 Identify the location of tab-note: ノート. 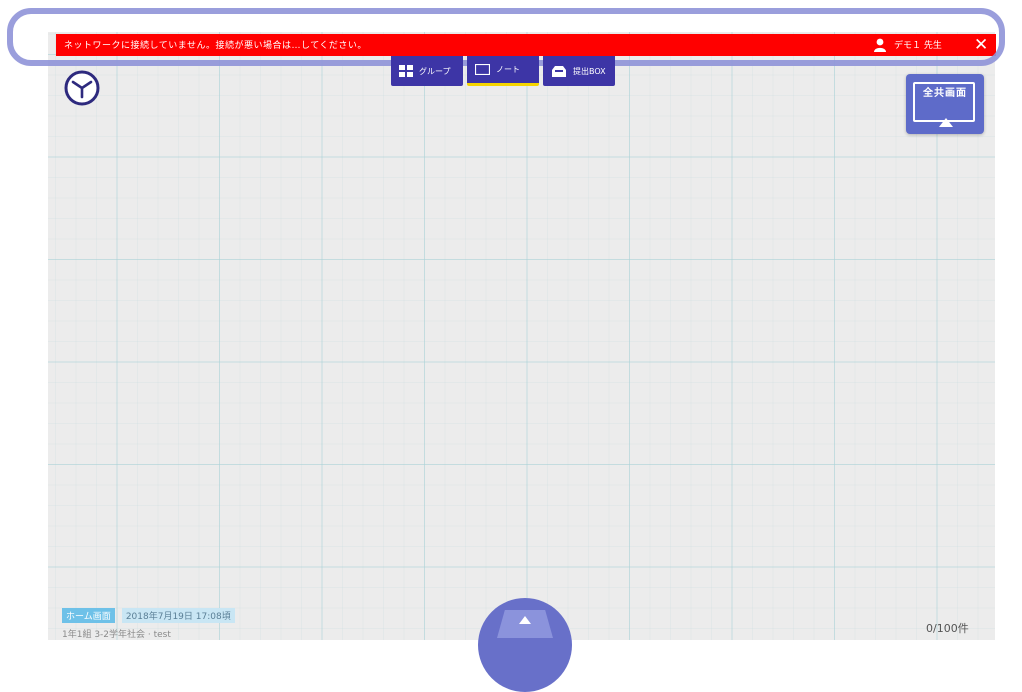
(503, 71).